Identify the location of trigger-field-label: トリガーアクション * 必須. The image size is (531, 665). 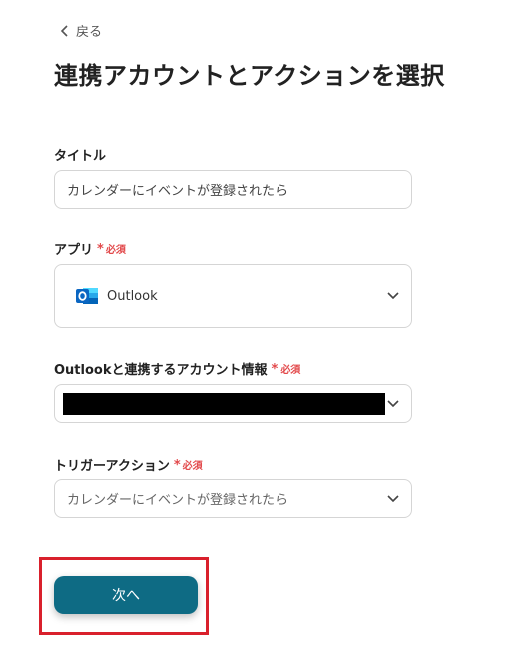
(128, 465).